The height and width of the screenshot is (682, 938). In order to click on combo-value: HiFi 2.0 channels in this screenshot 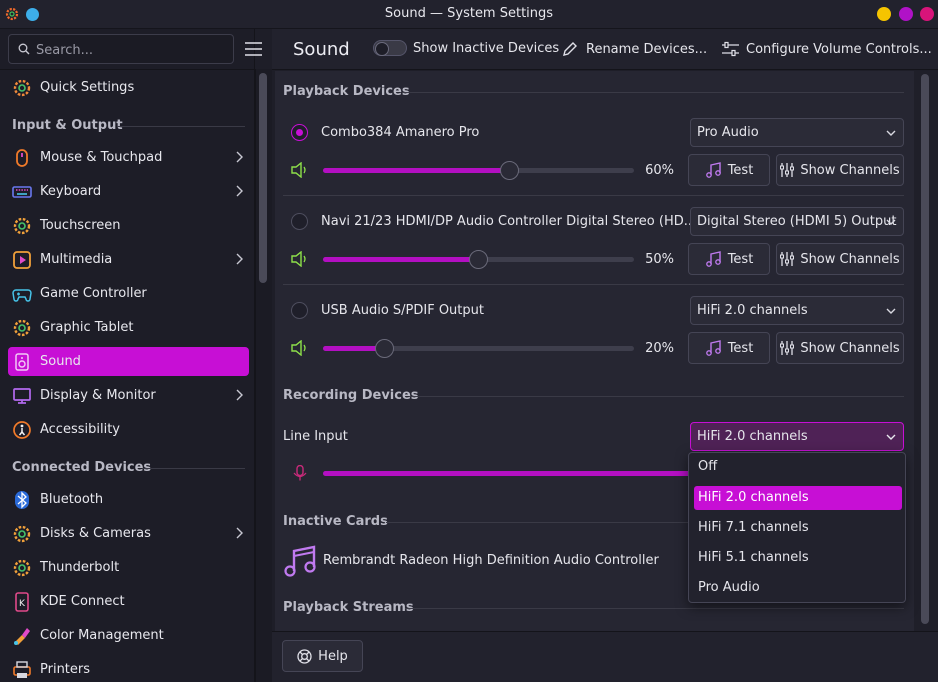, I will do `click(752, 436)`.